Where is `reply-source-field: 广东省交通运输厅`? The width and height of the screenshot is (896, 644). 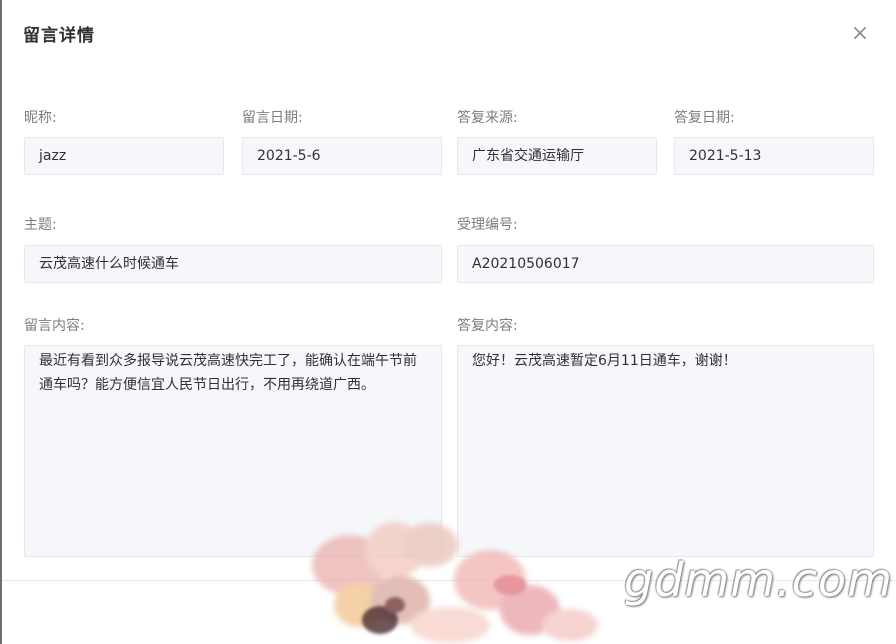 reply-source-field: 广东省交通运输厅 is located at coordinates (557, 156).